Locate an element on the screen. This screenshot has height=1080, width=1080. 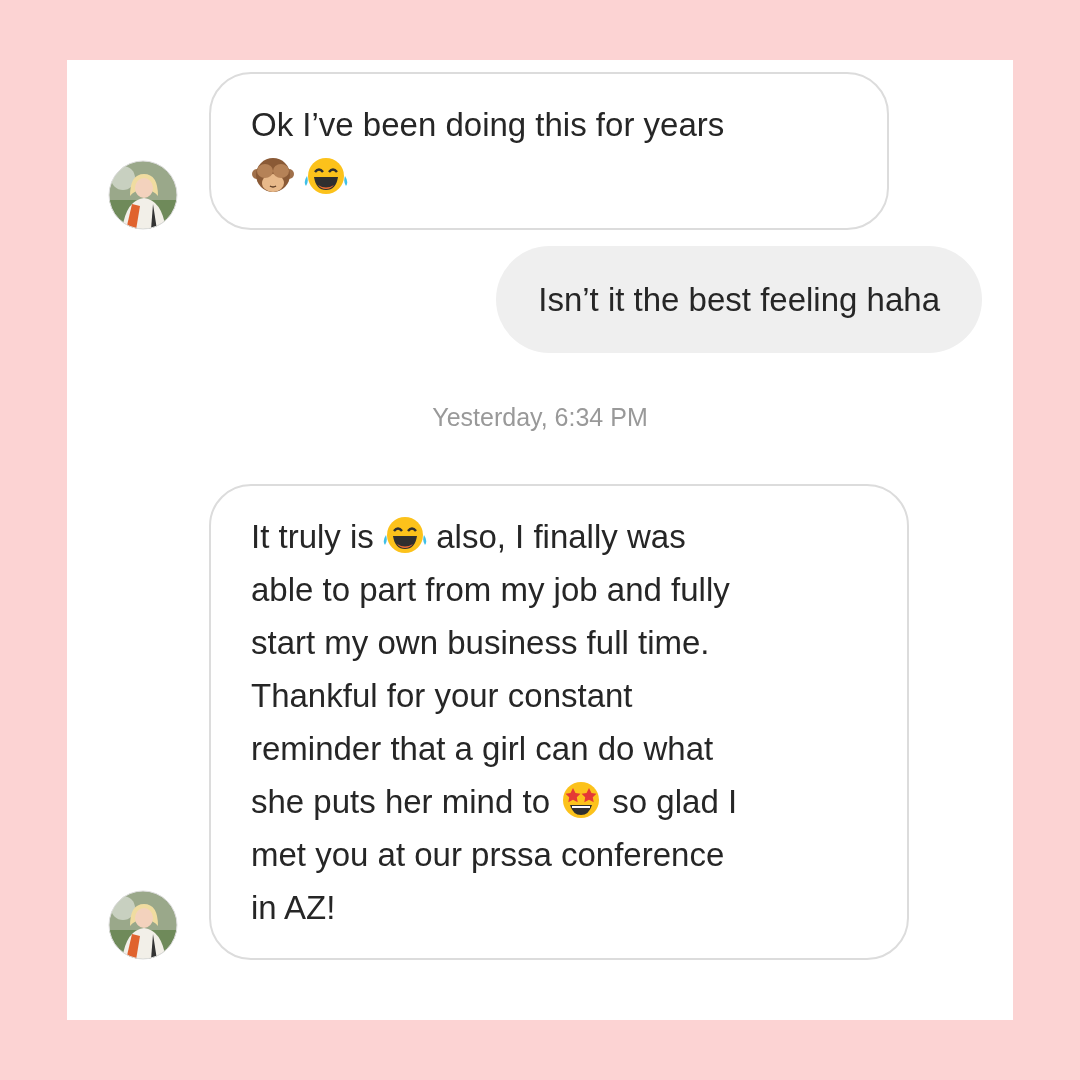
message-text: Thankful for your constant is located at coordinates (442, 695).